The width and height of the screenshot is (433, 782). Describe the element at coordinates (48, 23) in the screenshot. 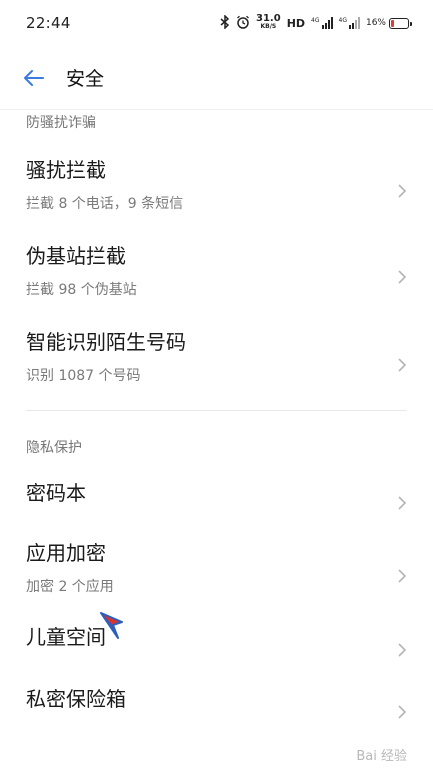

I see `status-time: 22:44` at that location.